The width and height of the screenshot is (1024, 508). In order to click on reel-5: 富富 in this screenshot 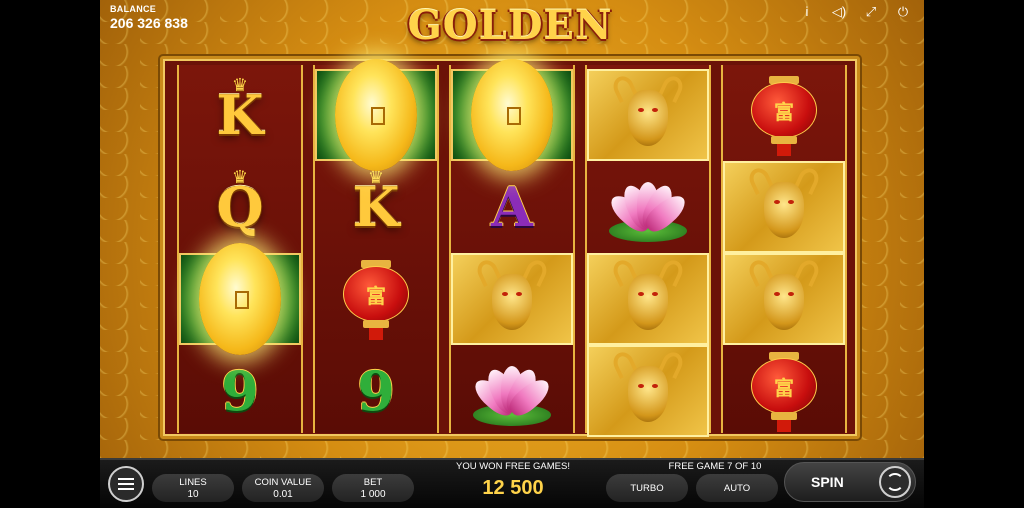, I will do `click(784, 249)`.